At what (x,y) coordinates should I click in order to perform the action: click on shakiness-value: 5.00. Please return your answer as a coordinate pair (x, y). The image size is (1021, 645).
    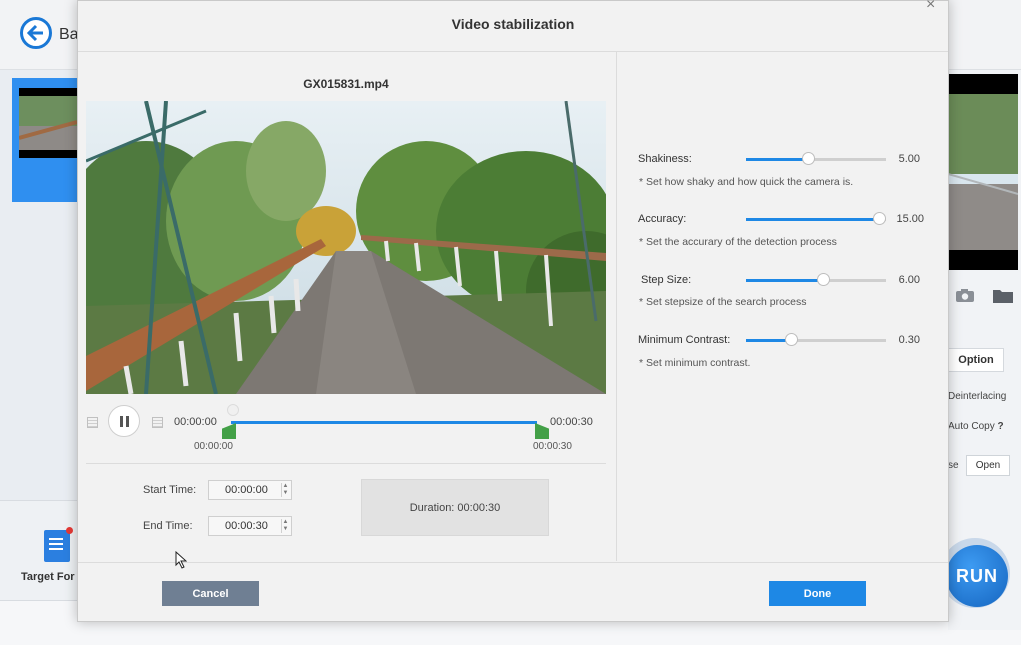
    Looking at the image, I should click on (909, 159).